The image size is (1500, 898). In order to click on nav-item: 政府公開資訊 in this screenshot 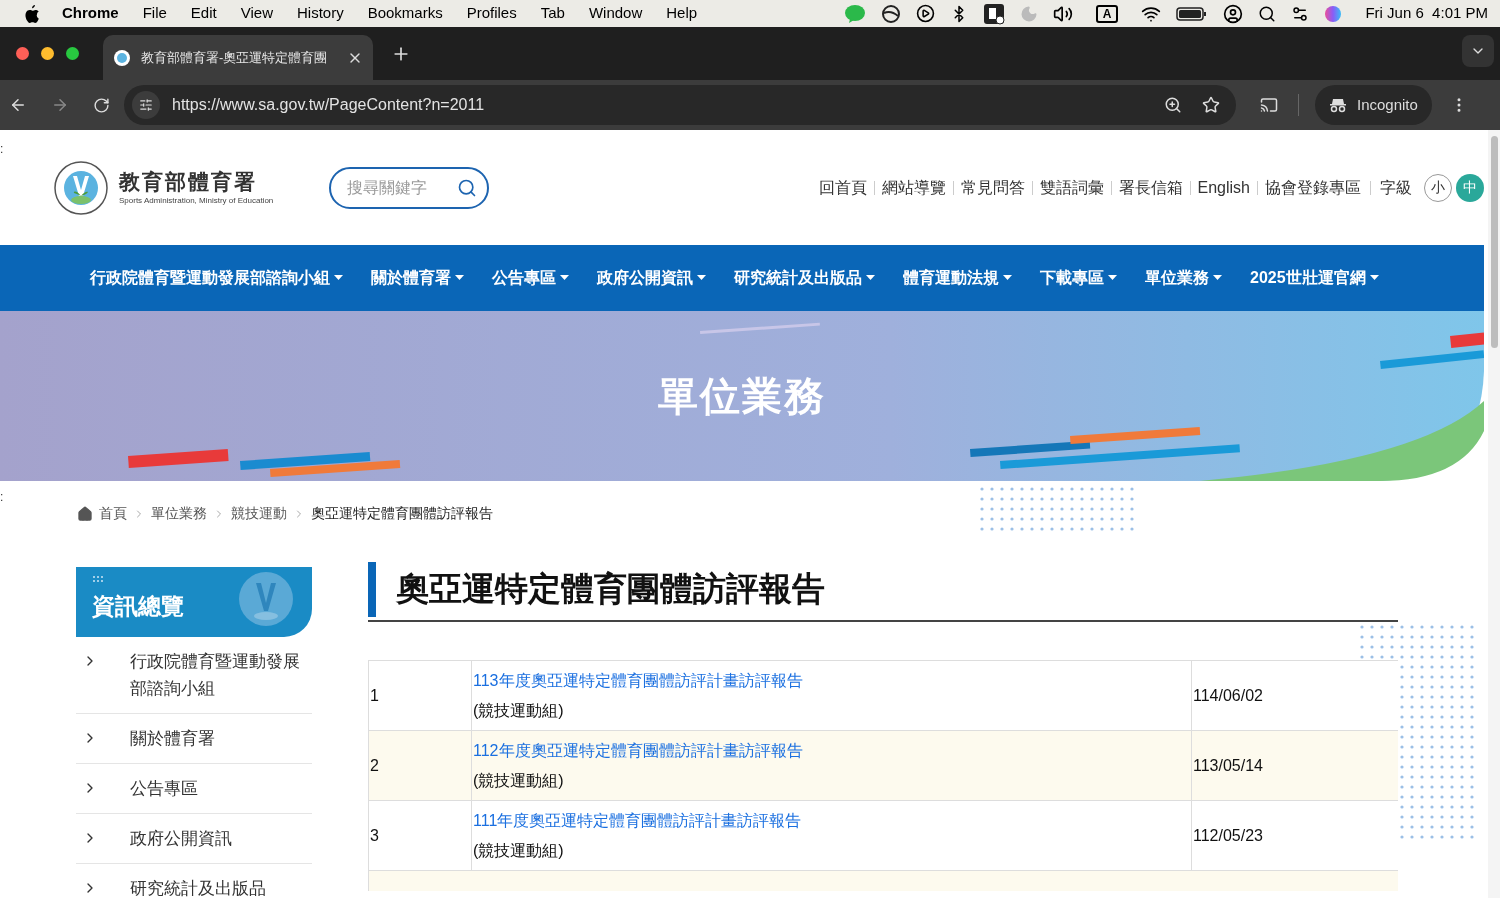, I will do `click(651, 278)`.